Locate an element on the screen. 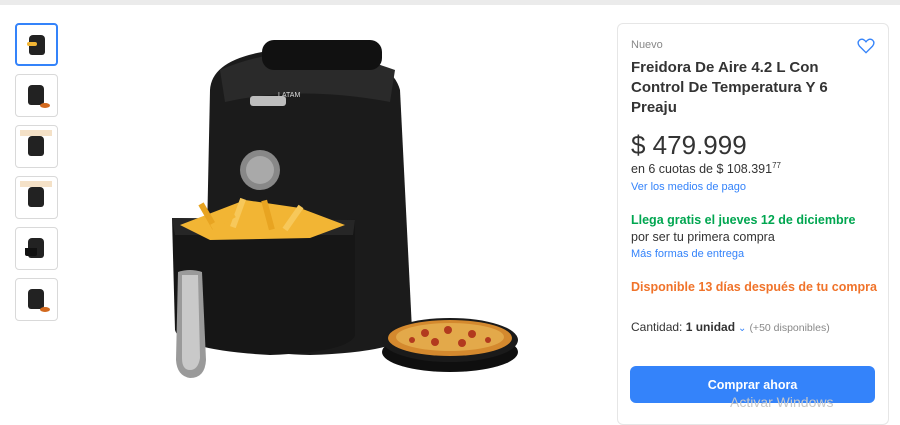 This screenshot has height=425, width=900. chevron-down-icon: ⌄ is located at coordinates (742, 328).